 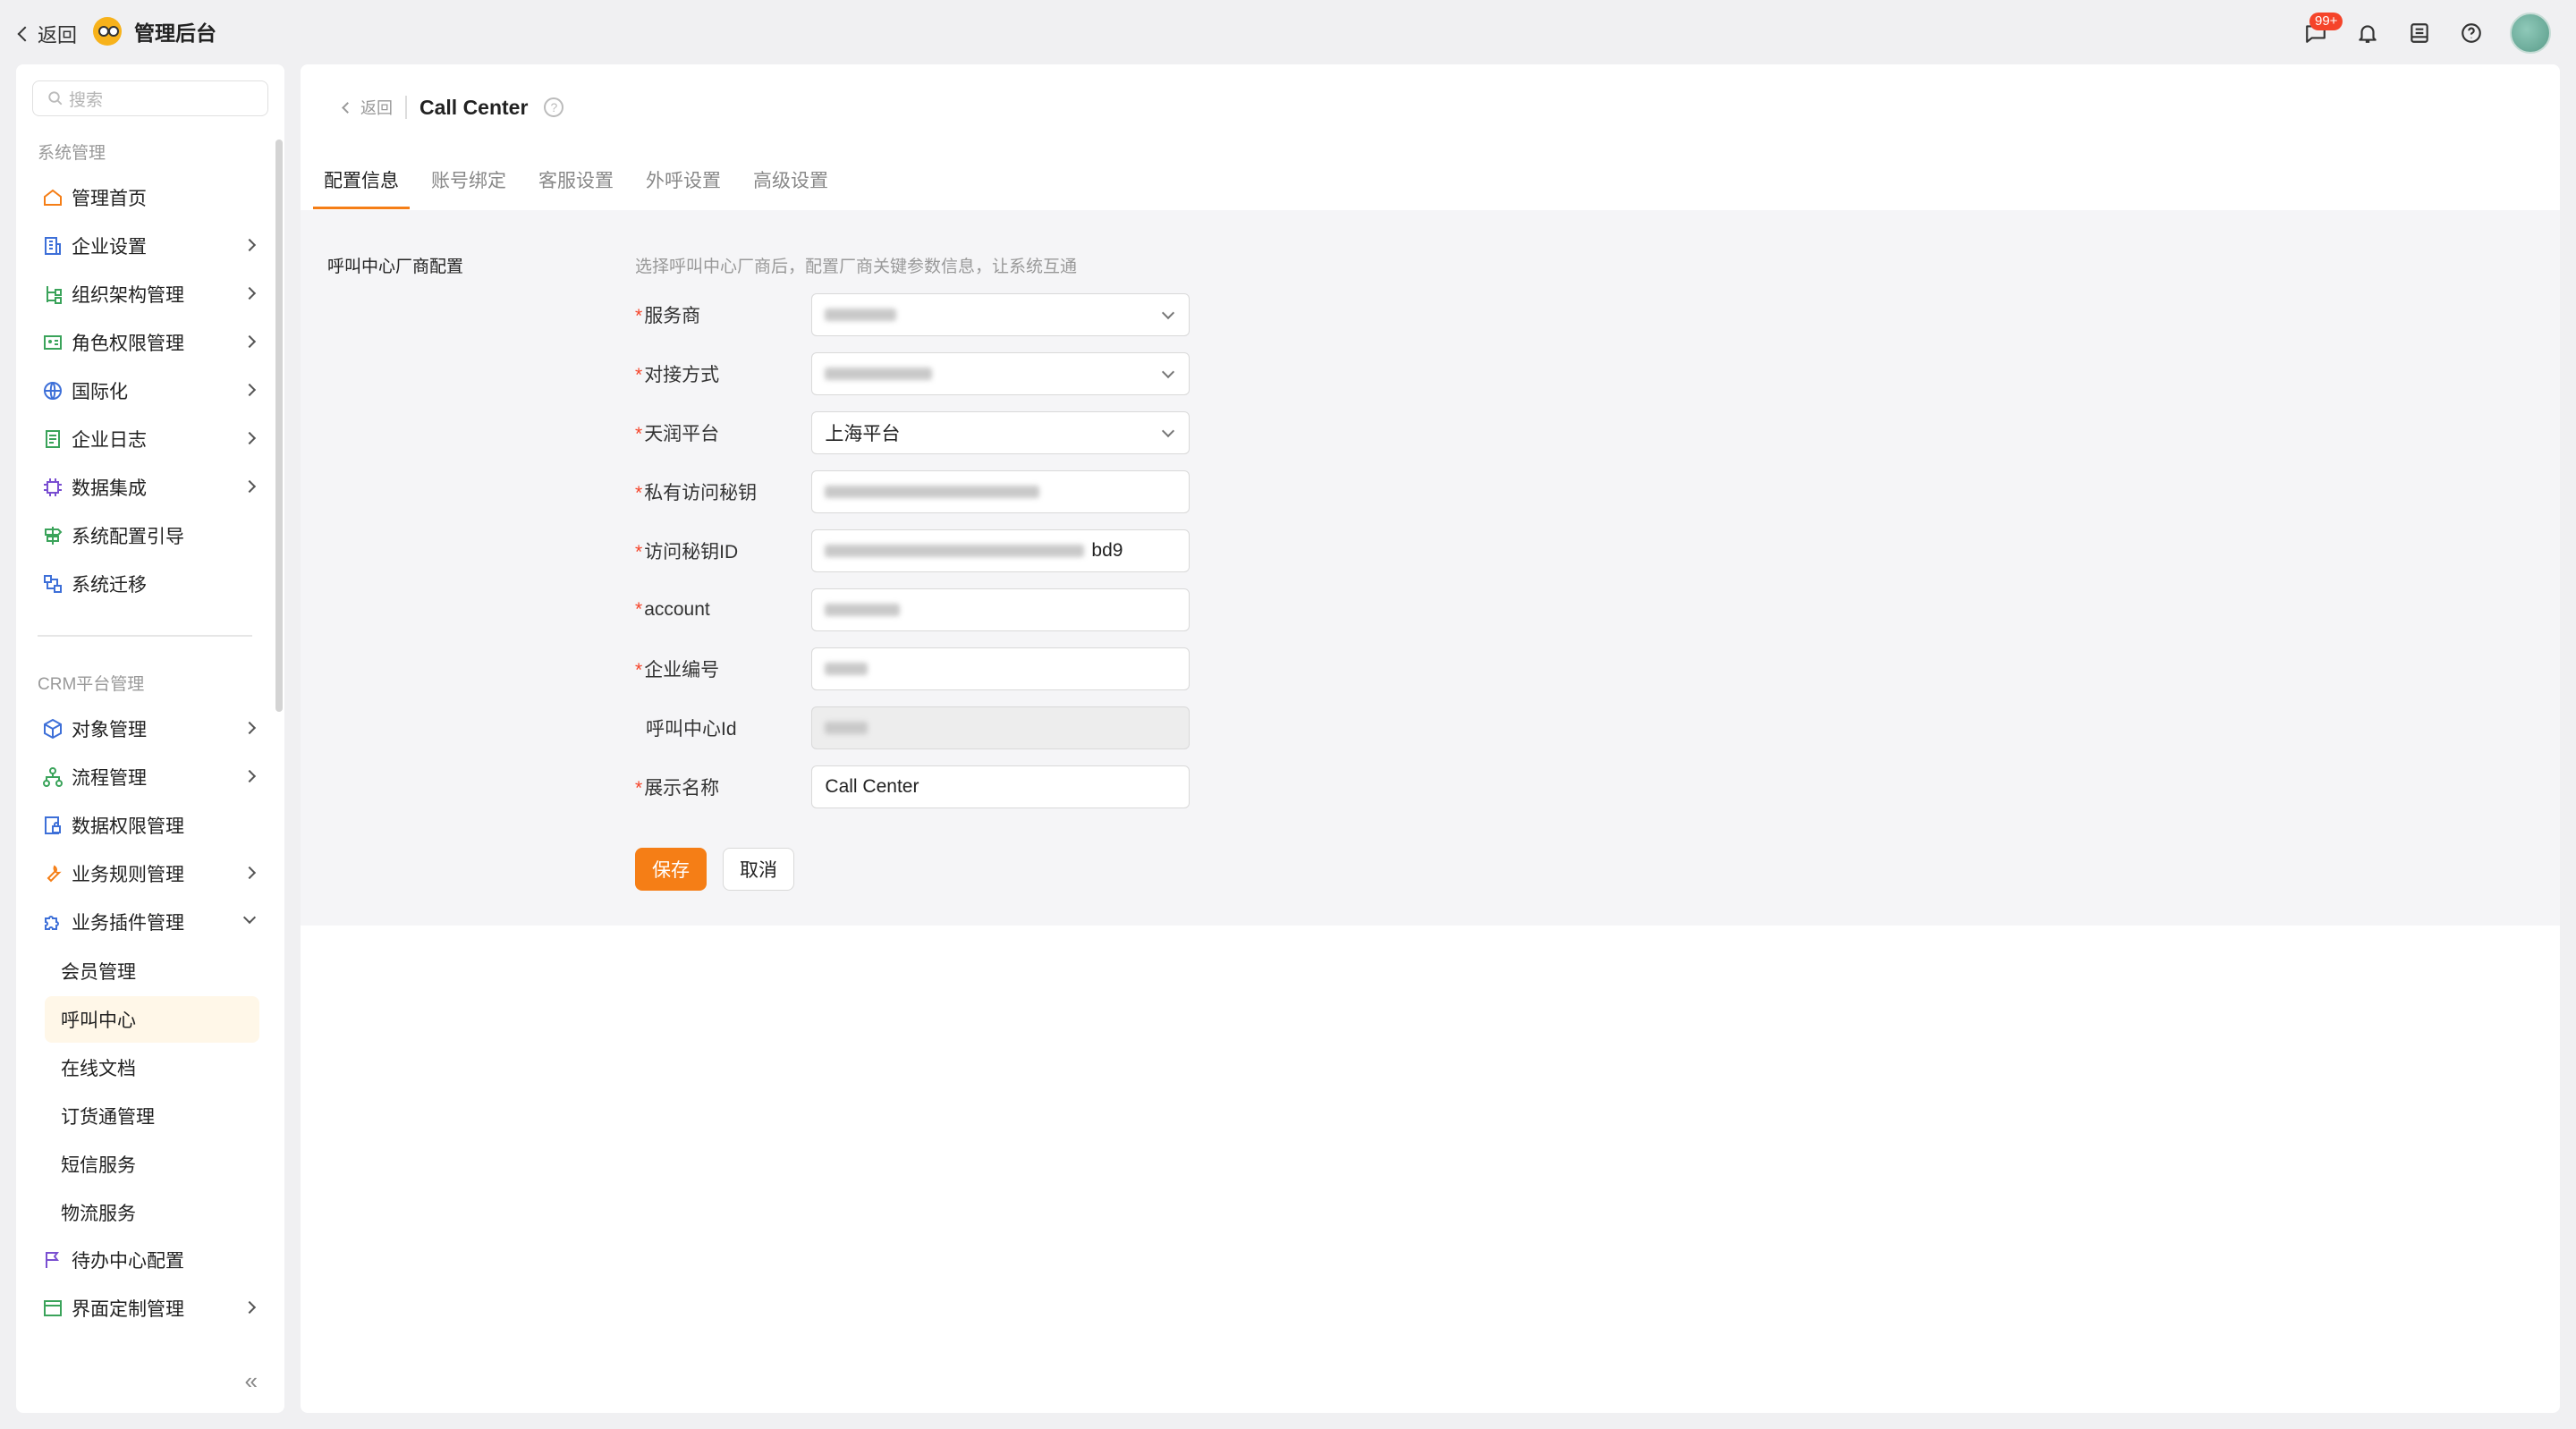 I want to click on display-name-input: Call Center, so click(x=1000, y=786).